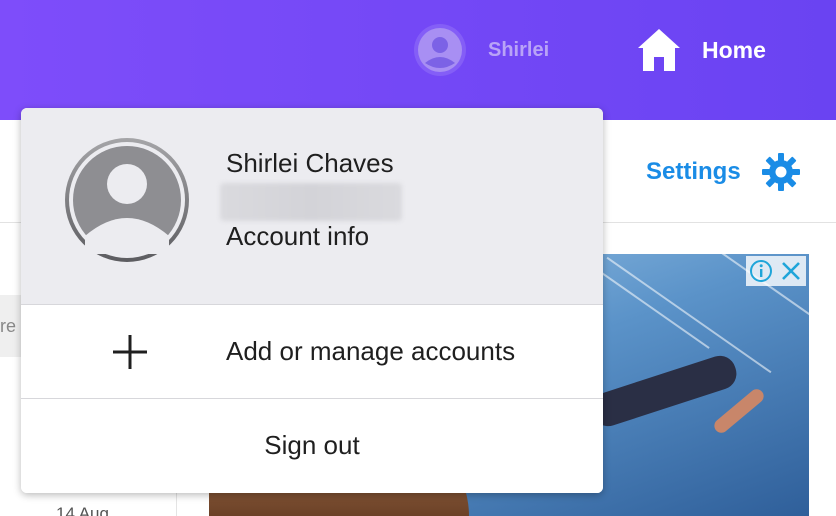  What do you see at coordinates (781, 172) in the screenshot?
I see `gear-icon` at bounding box center [781, 172].